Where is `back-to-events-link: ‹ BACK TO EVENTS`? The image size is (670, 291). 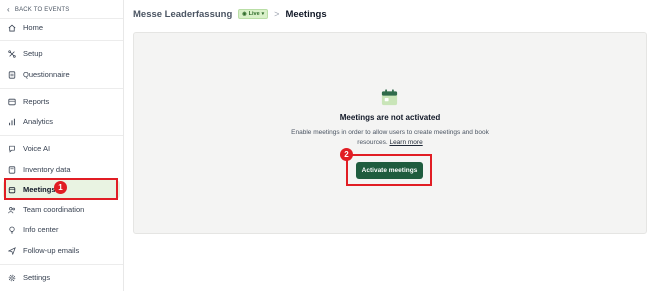 back-to-events-link: ‹ BACK TO EVENTS is located at coordinates (38, 10).